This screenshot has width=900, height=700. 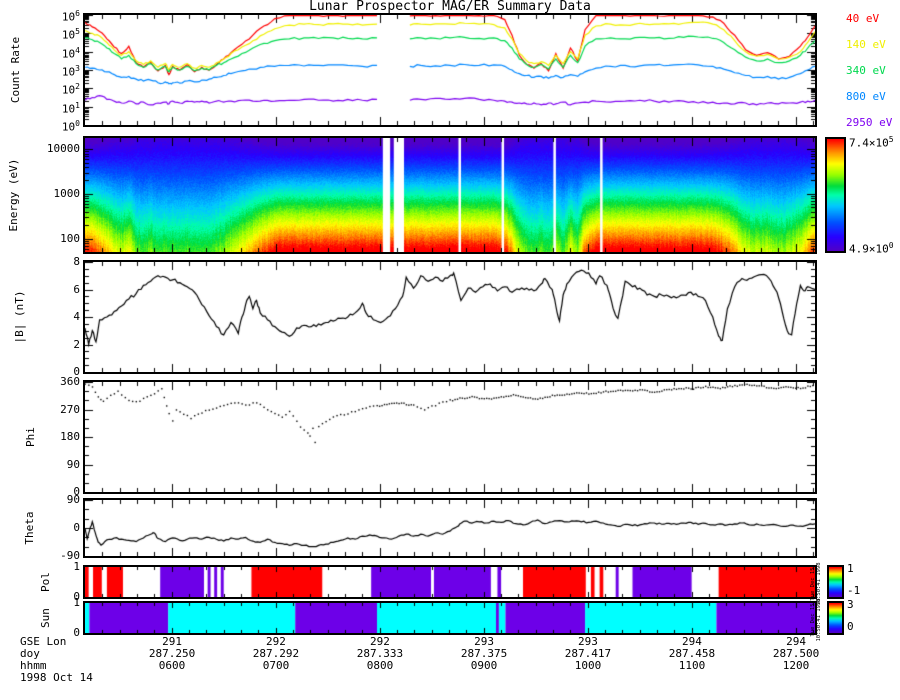 I want to click on sun-colorbar-canvas, so click(x=835, y=618).